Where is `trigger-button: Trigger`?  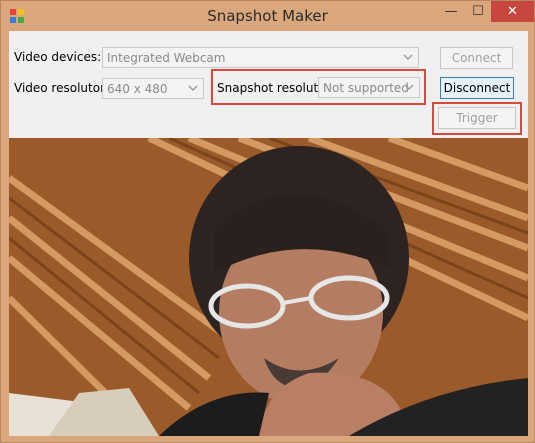 trigger-button: Trigger is located at coordinates (477, 118).